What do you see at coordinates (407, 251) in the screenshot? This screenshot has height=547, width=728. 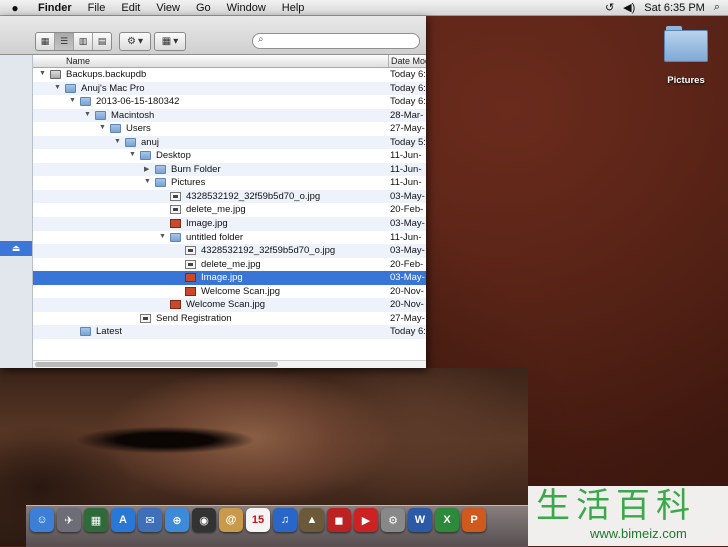 I see `row-date: 03-May-` at bounding box center [407, 251].